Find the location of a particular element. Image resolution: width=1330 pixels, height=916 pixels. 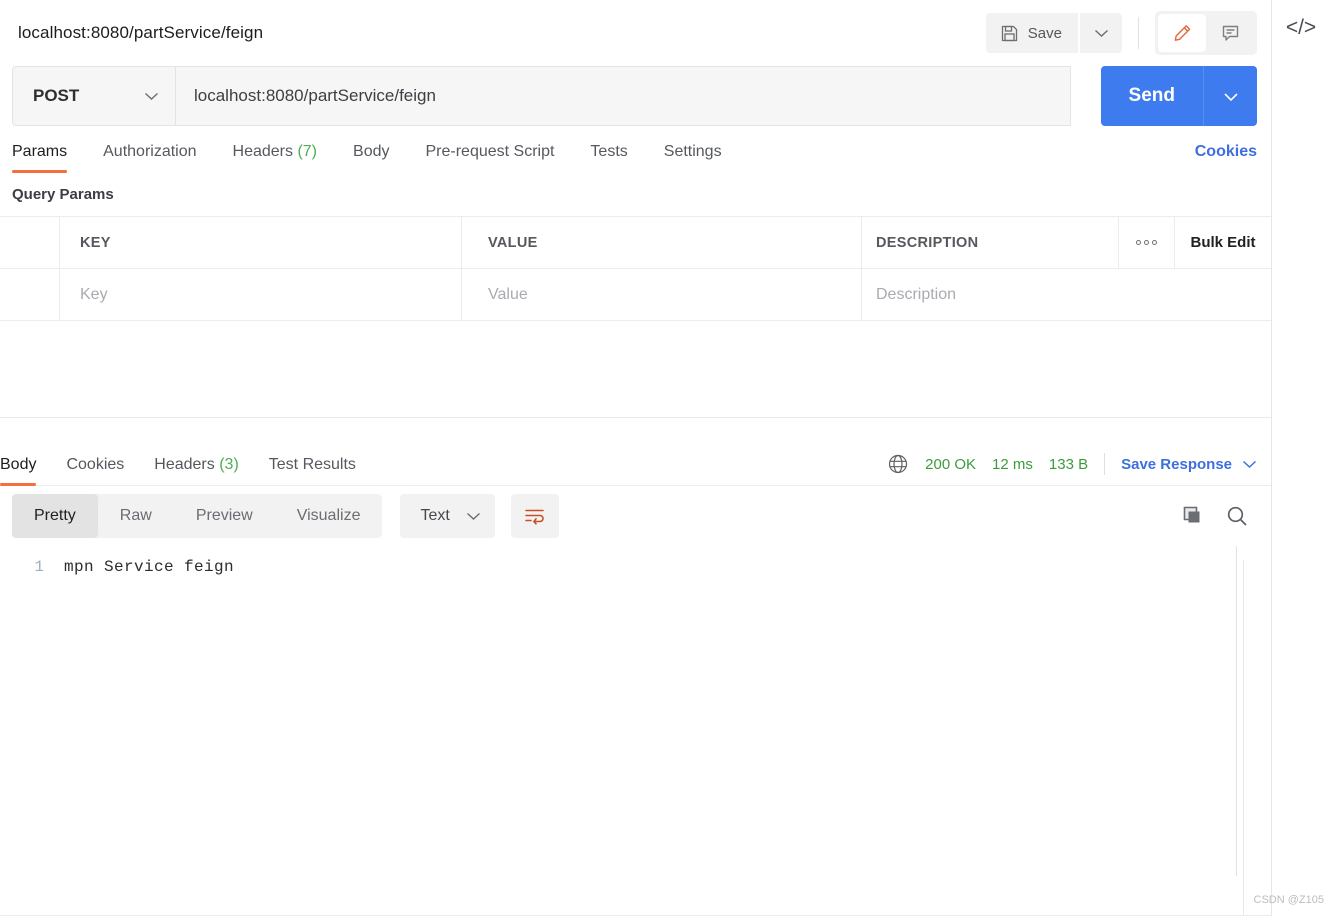

copy-icon is located at coordinates (1193, 516).